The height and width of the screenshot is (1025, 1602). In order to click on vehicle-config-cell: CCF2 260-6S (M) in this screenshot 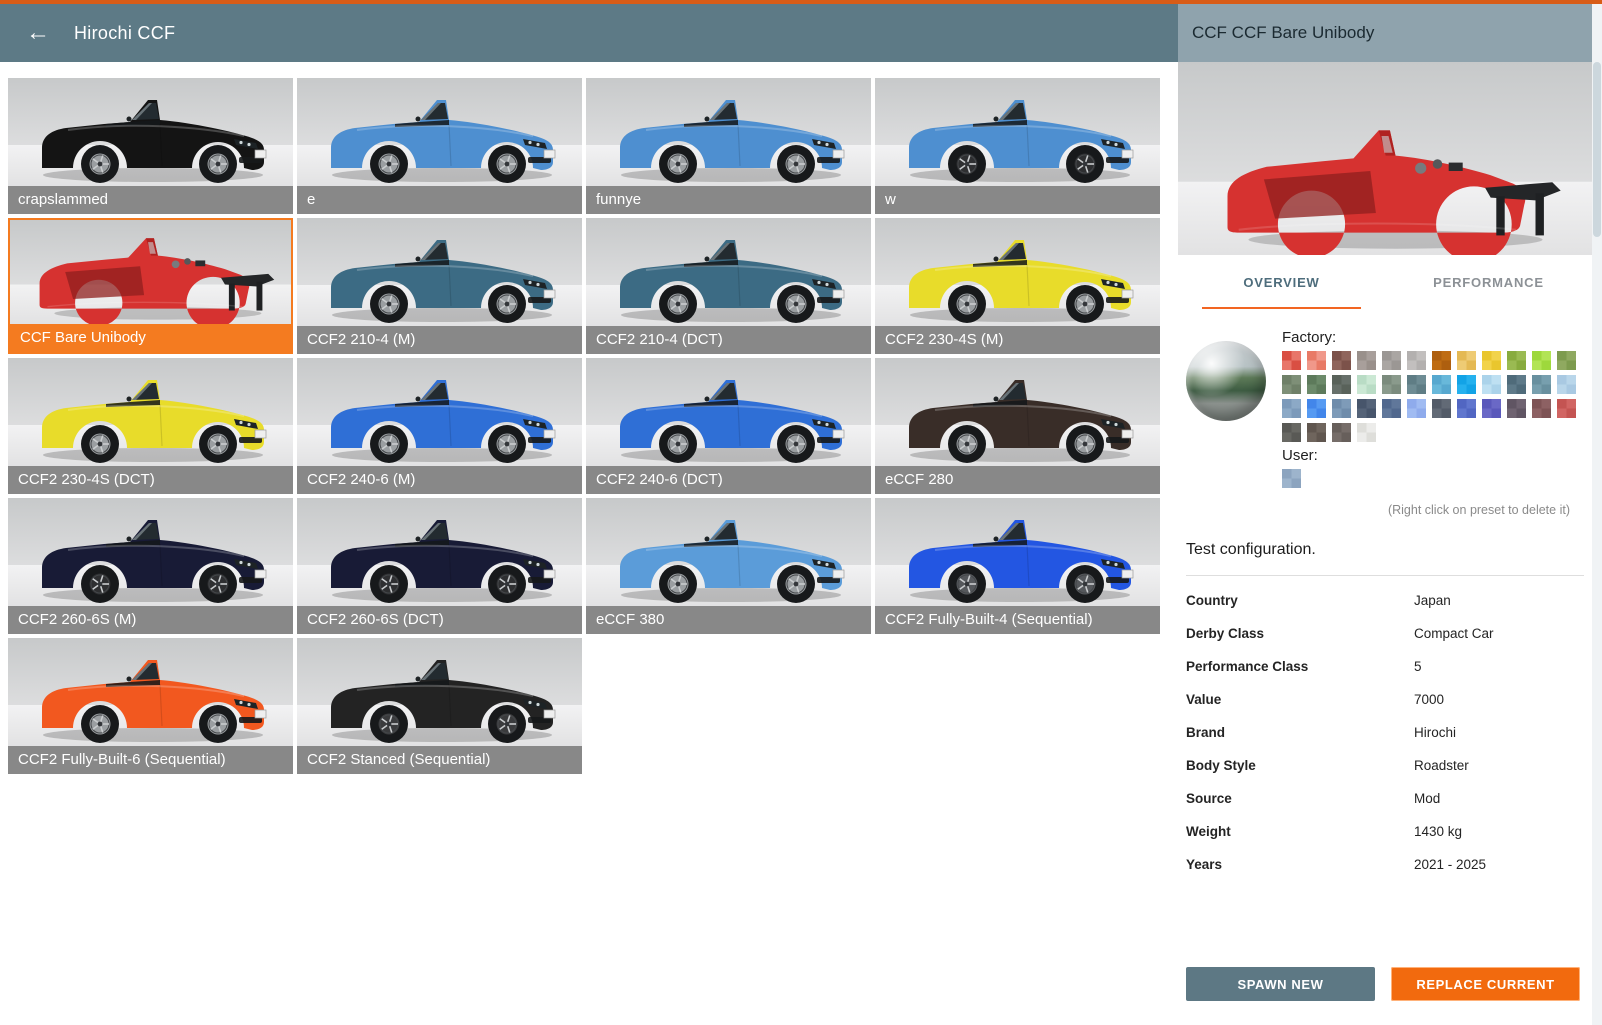, I will do `click(150, 566)`.